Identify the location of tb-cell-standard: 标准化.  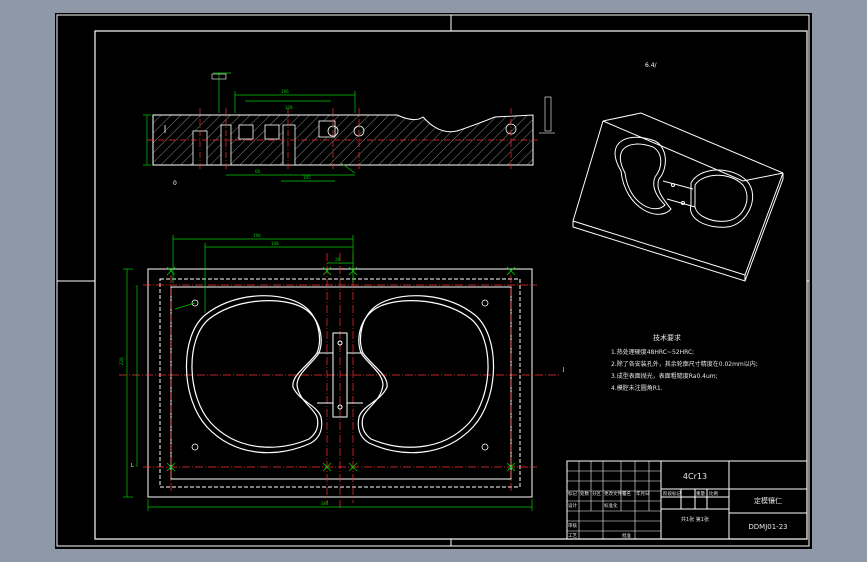
(611, 505).